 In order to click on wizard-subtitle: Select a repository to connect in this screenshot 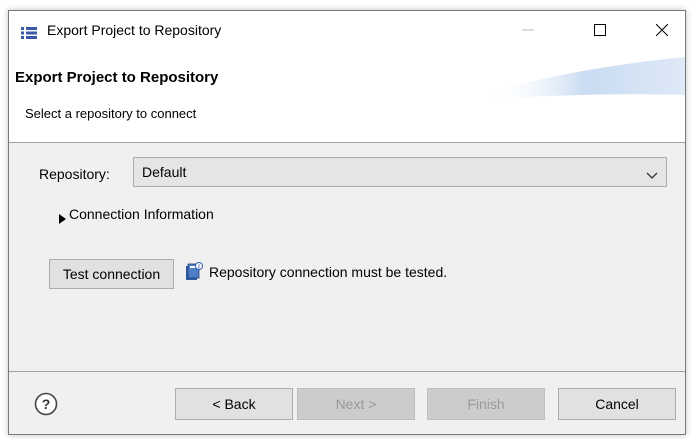, I will do `click(111, 113)`.